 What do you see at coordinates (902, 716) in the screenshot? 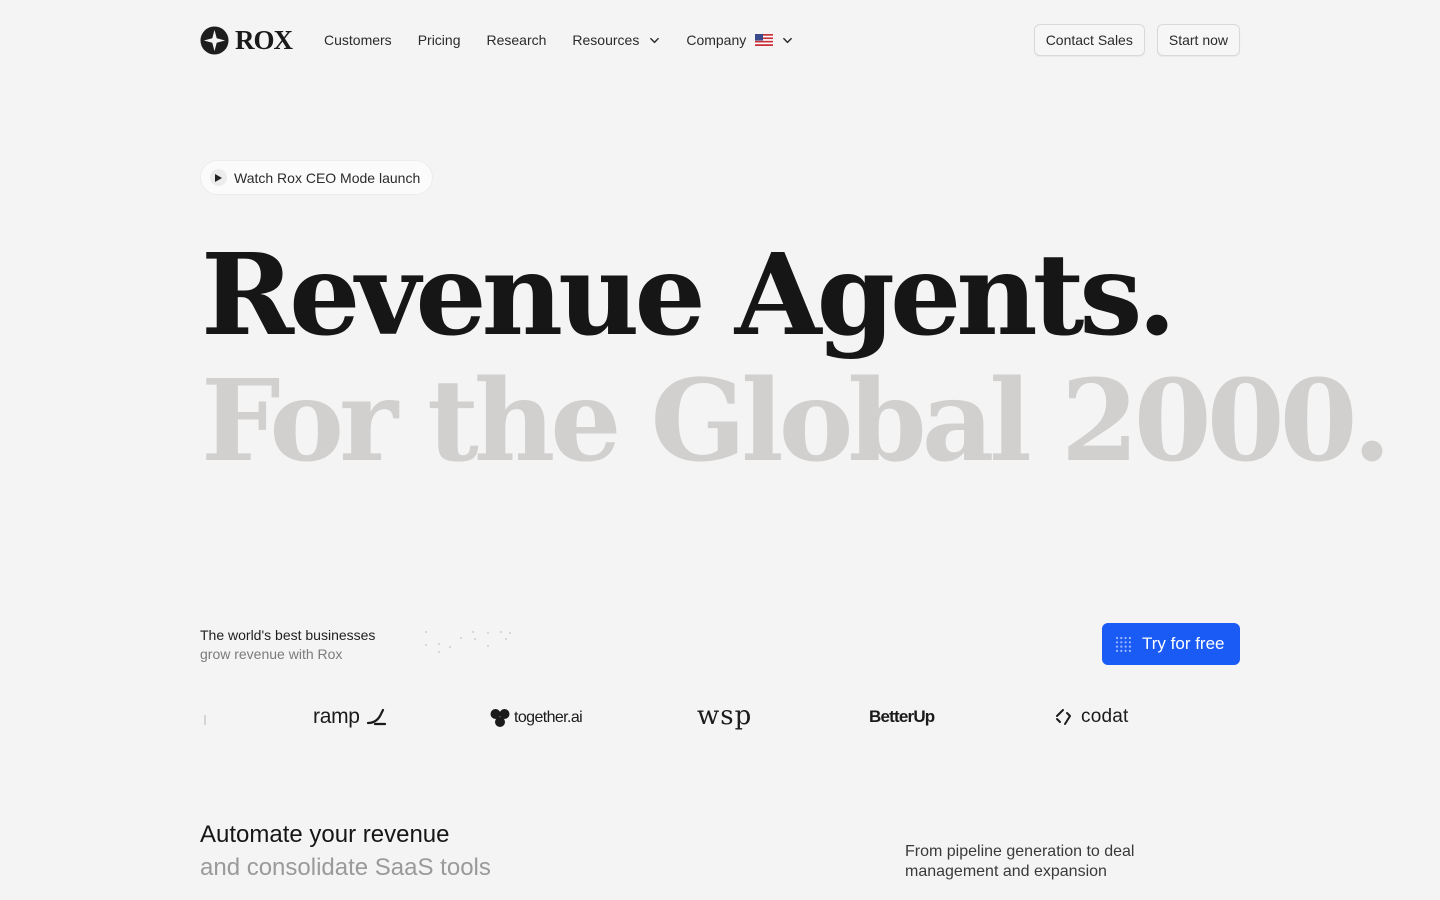
I see `logo-betterup: BetterUp` at bounding box center [902, 716].